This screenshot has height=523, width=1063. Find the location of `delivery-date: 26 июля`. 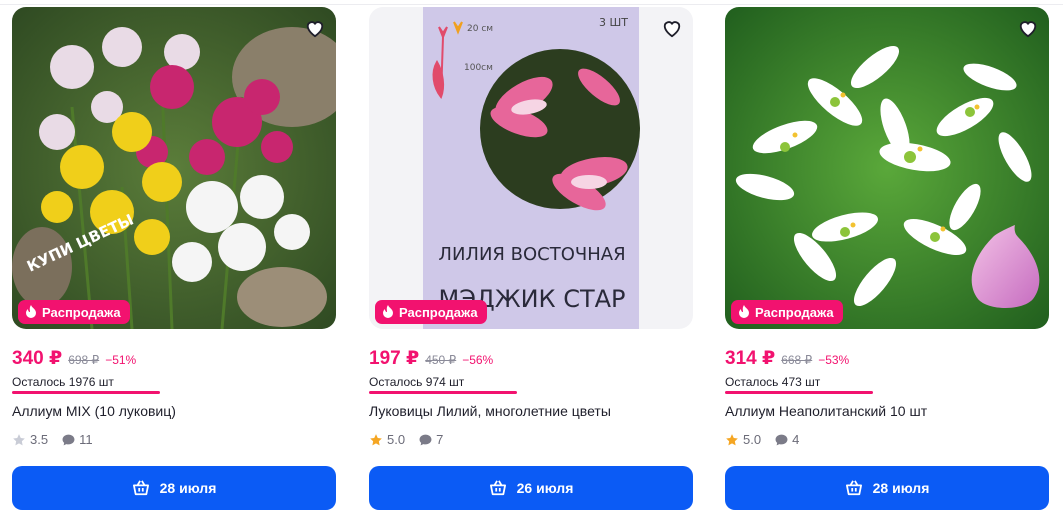

delivery-date: 26 июля is located at coordinates (545, 488).